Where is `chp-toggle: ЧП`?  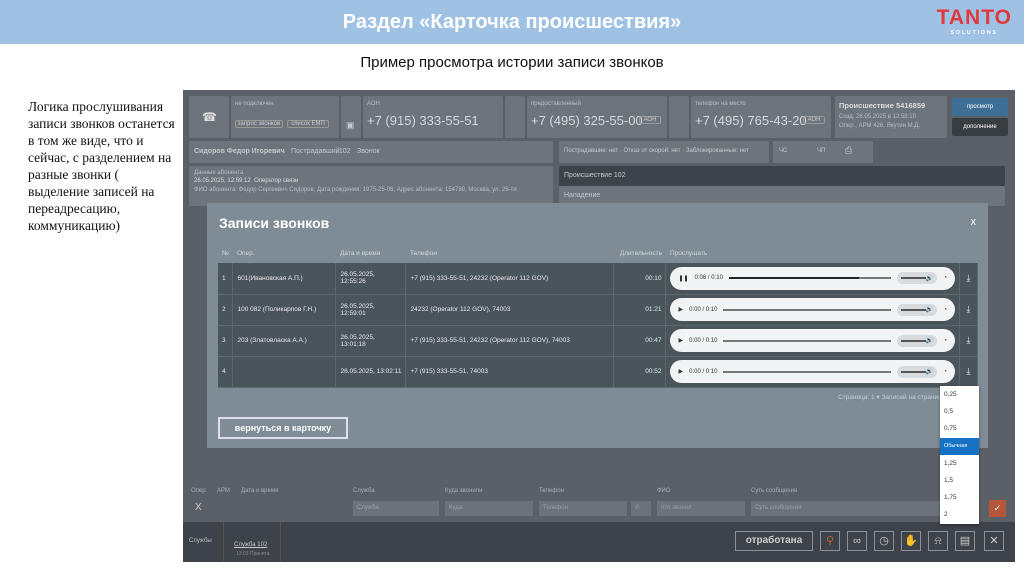
chp-toggle: ЧП is located at coordinates (821, 151).